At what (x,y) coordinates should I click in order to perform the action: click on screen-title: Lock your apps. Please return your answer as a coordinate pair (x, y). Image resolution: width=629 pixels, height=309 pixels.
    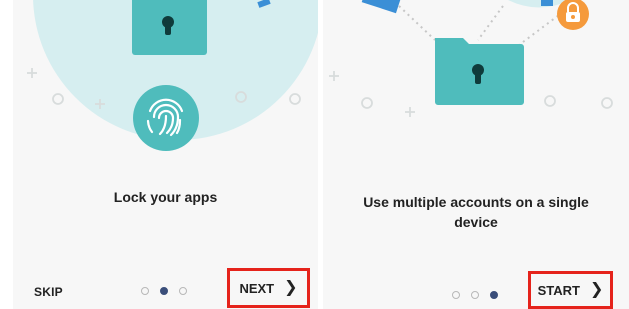
    Looking at the image, I should click on (165, 197).